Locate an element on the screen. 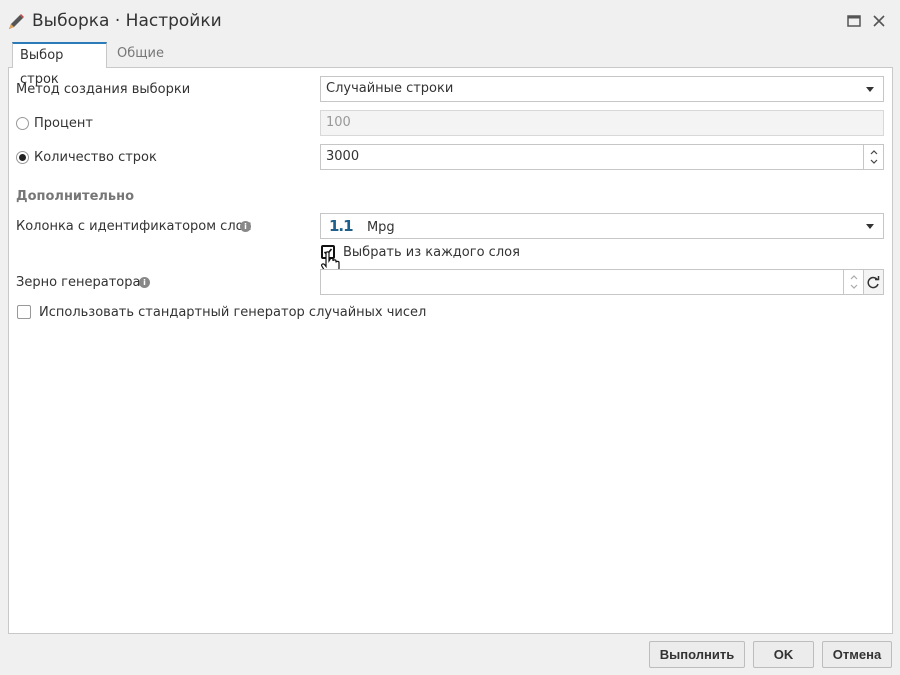 The image size is (900, 675). use-default-rng-checkbox is located at coordinates (24, 312).